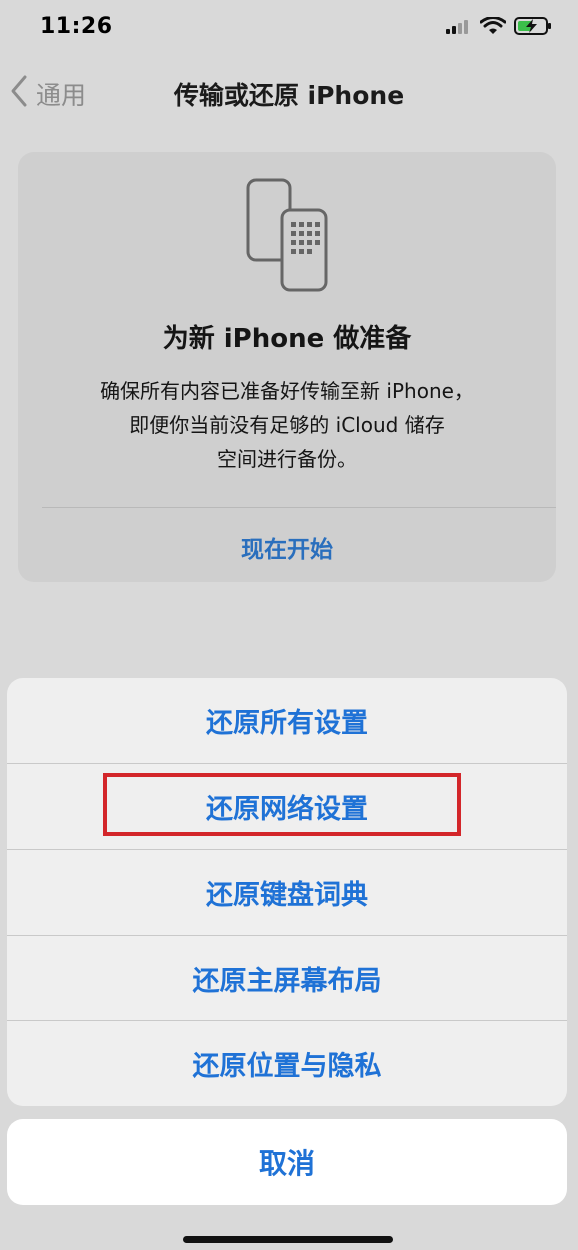  Describe the element at coordinates (76, 26) in the screenshot. I see `status-time: 11:26` at that location.